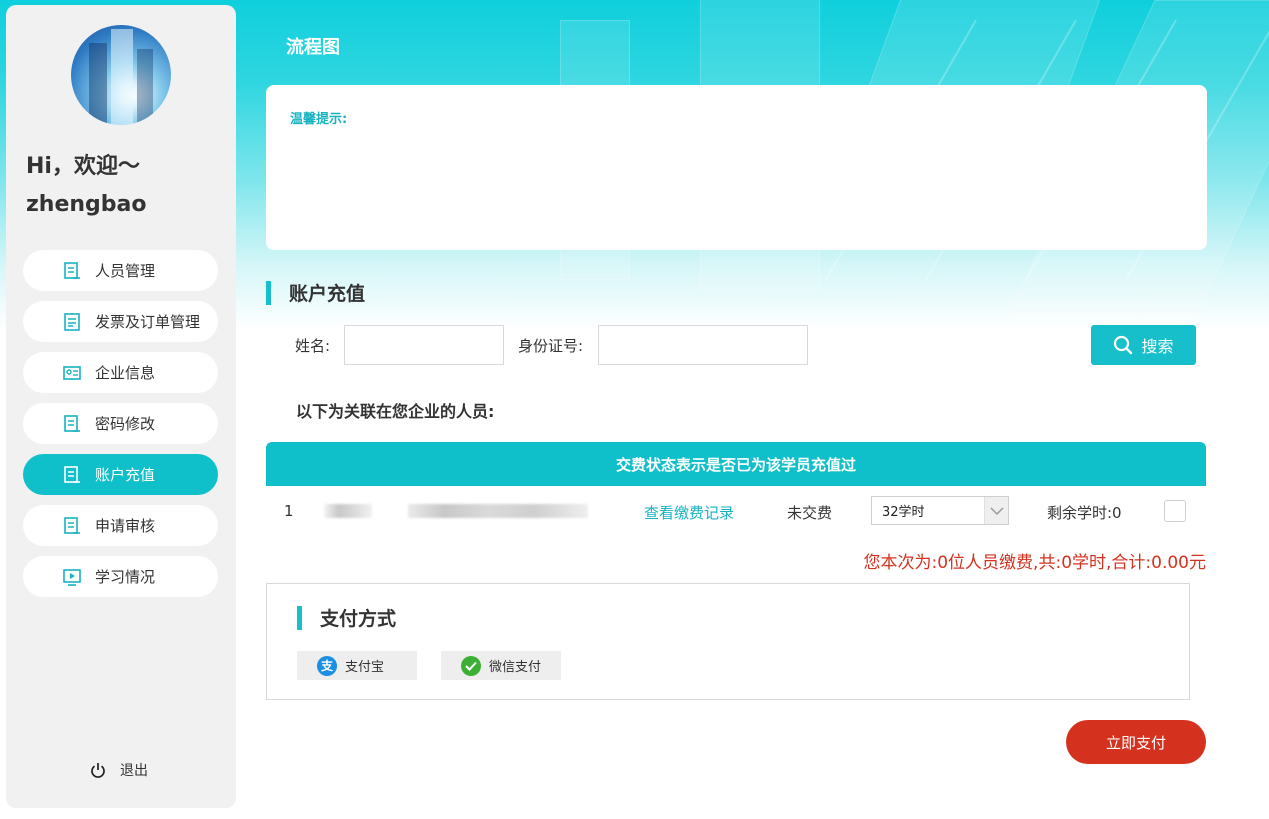 This screenshot has height=819, width=1269. What do you see at coordinates (1034, 563) in the screenshot?
I see `payment-summary: 您本次为:0位人员缴费,共:0学时,合计:0.00元` at bounding box center [1034, 563].